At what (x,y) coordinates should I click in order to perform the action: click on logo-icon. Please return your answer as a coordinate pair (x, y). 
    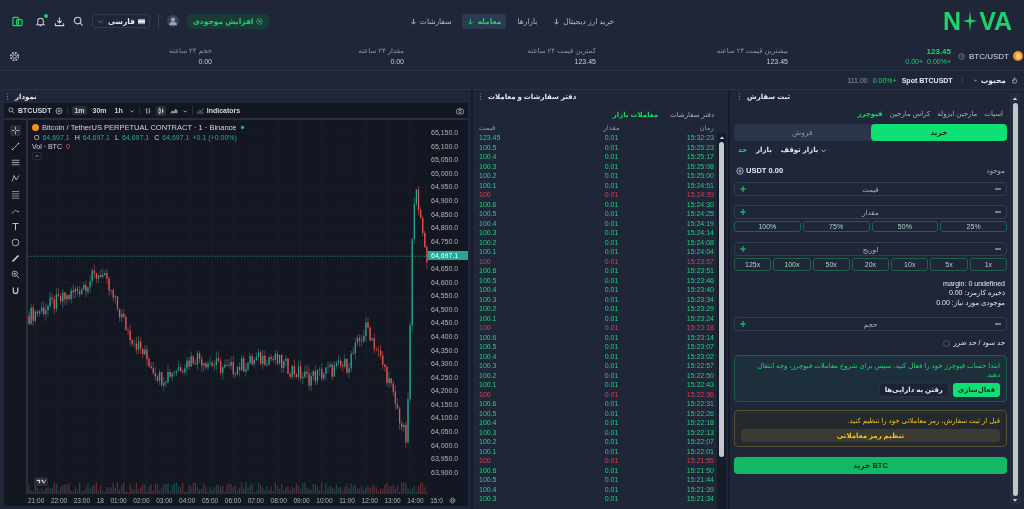
    Looking at the image, I should click on (41, 481).